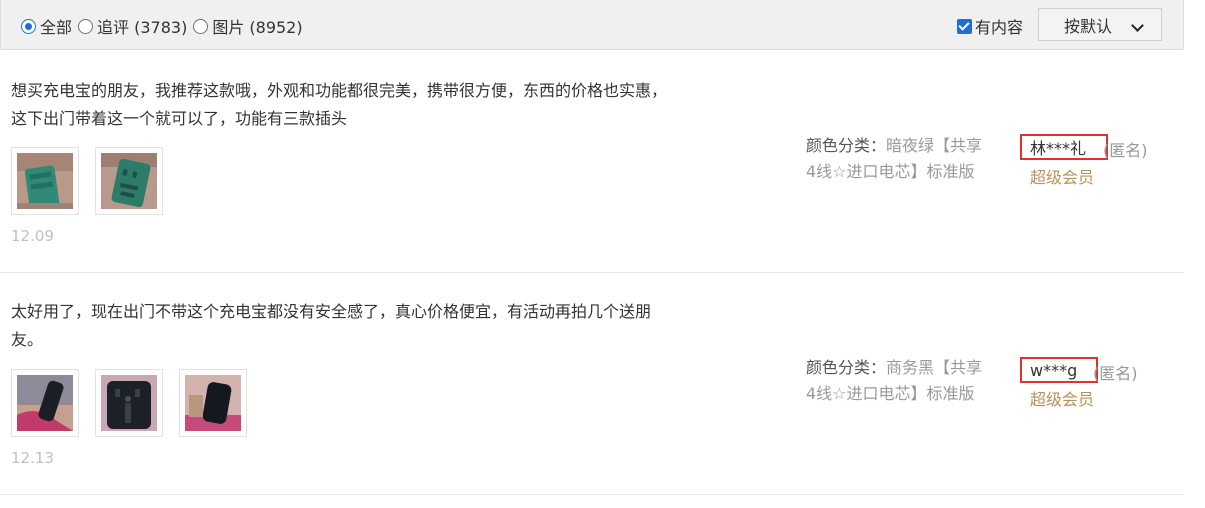  I want to click on chevron-down-icon, so click(1137, 25).